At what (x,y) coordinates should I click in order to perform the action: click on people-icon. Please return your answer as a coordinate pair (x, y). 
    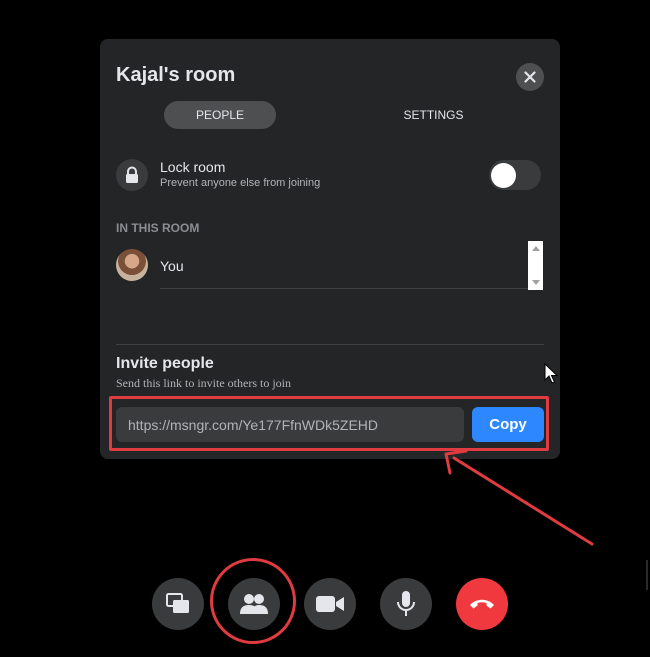
    Looking at the image, I should click on (254, 604).